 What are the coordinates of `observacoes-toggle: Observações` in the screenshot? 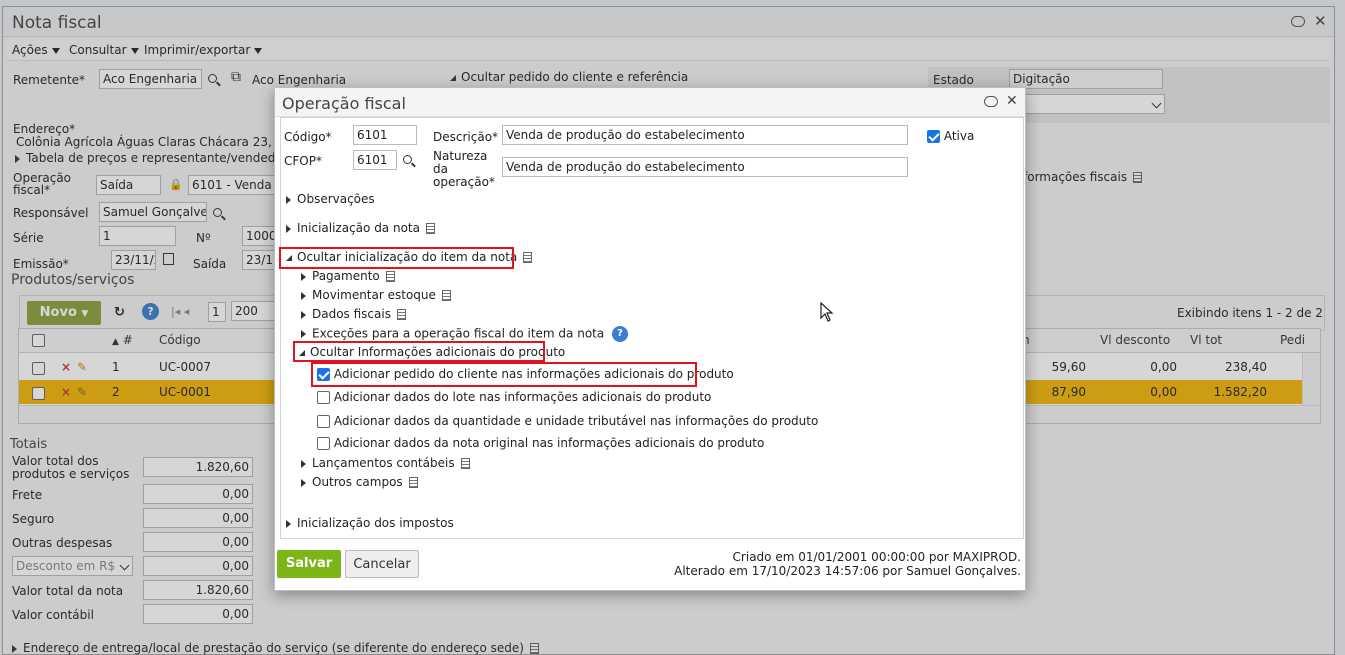 It's located at (330, 199).